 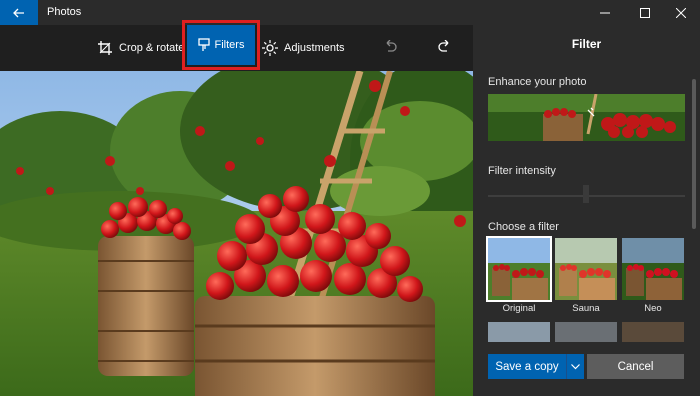 I want to click on intensity-slider-thumb, so click(x=586, y=194).